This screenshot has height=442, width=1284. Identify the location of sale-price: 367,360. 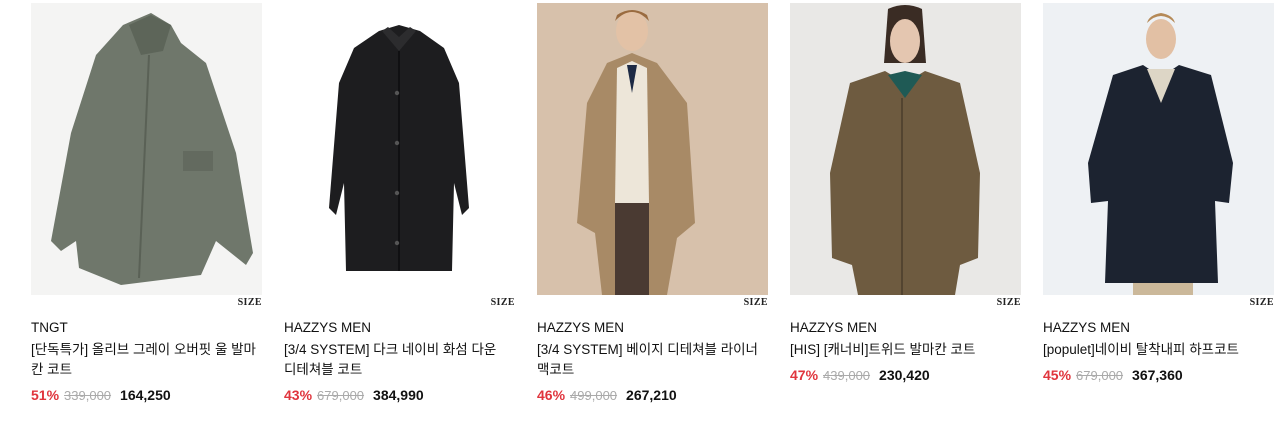
(1157, 375).